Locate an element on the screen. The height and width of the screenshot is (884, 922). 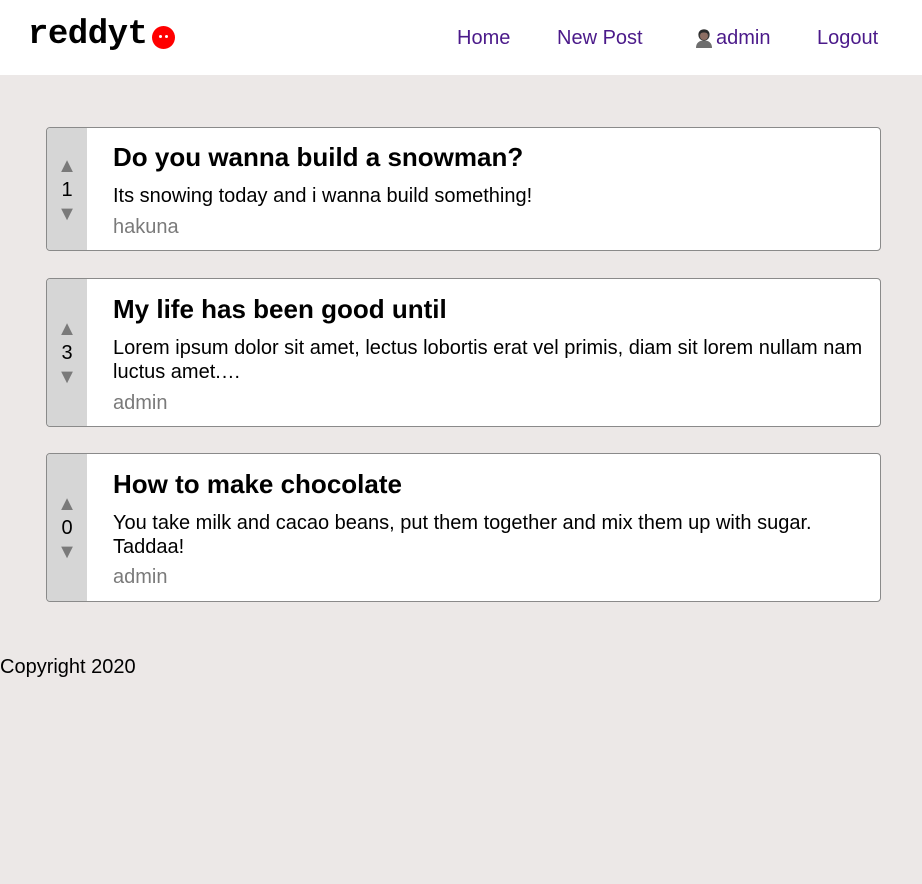
nav-logout-link: Logout is located at coordinates (847, 38).